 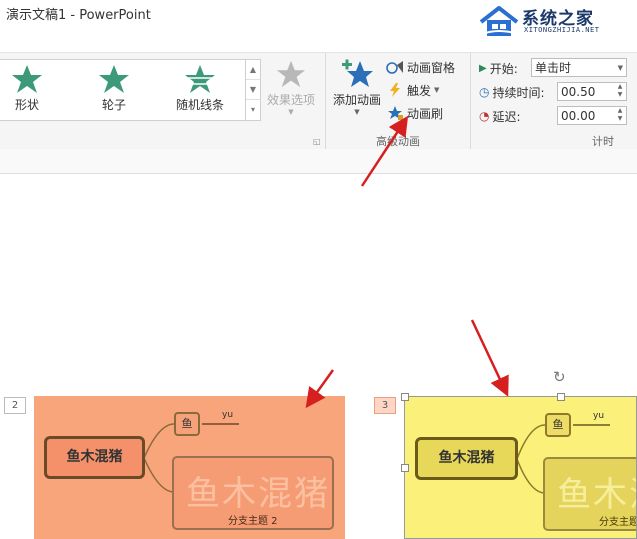 I want to click on arrow-to-animation-painter, so click(x=384, y=151).